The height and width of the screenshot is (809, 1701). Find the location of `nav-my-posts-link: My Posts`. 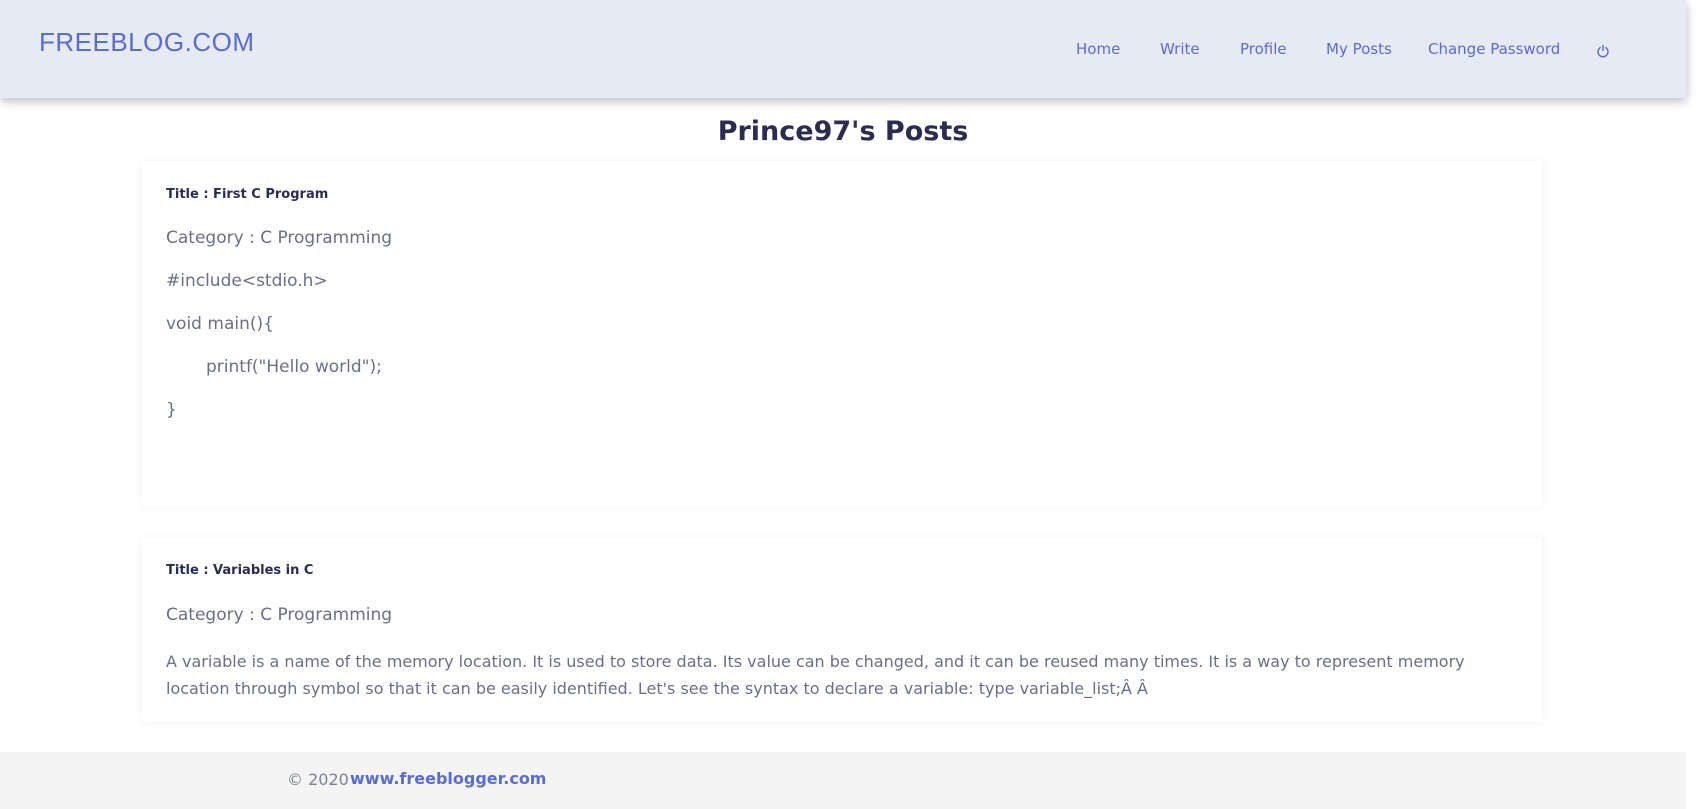

nav-my-posts-link: My Posts is located at coordinates (1359, 49).